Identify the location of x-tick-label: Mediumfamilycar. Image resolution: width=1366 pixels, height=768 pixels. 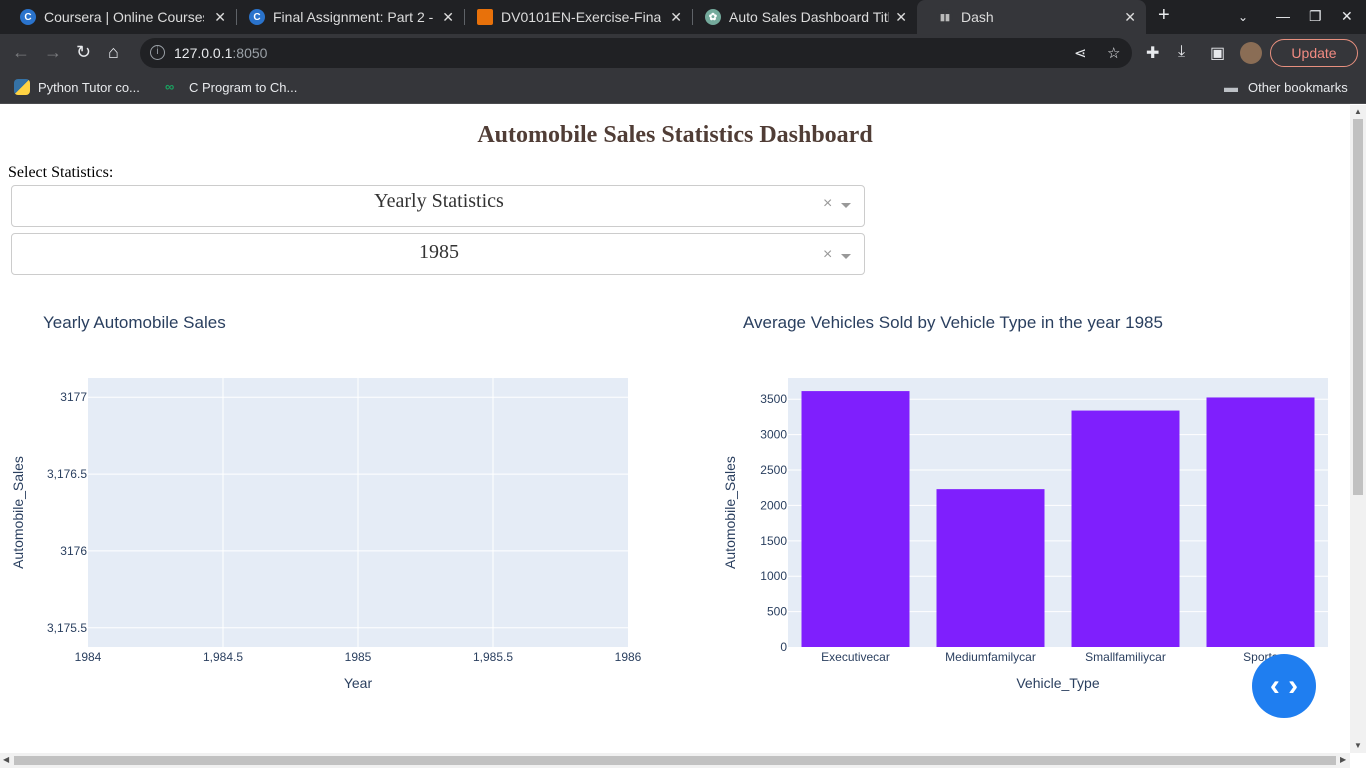
(990, 657).